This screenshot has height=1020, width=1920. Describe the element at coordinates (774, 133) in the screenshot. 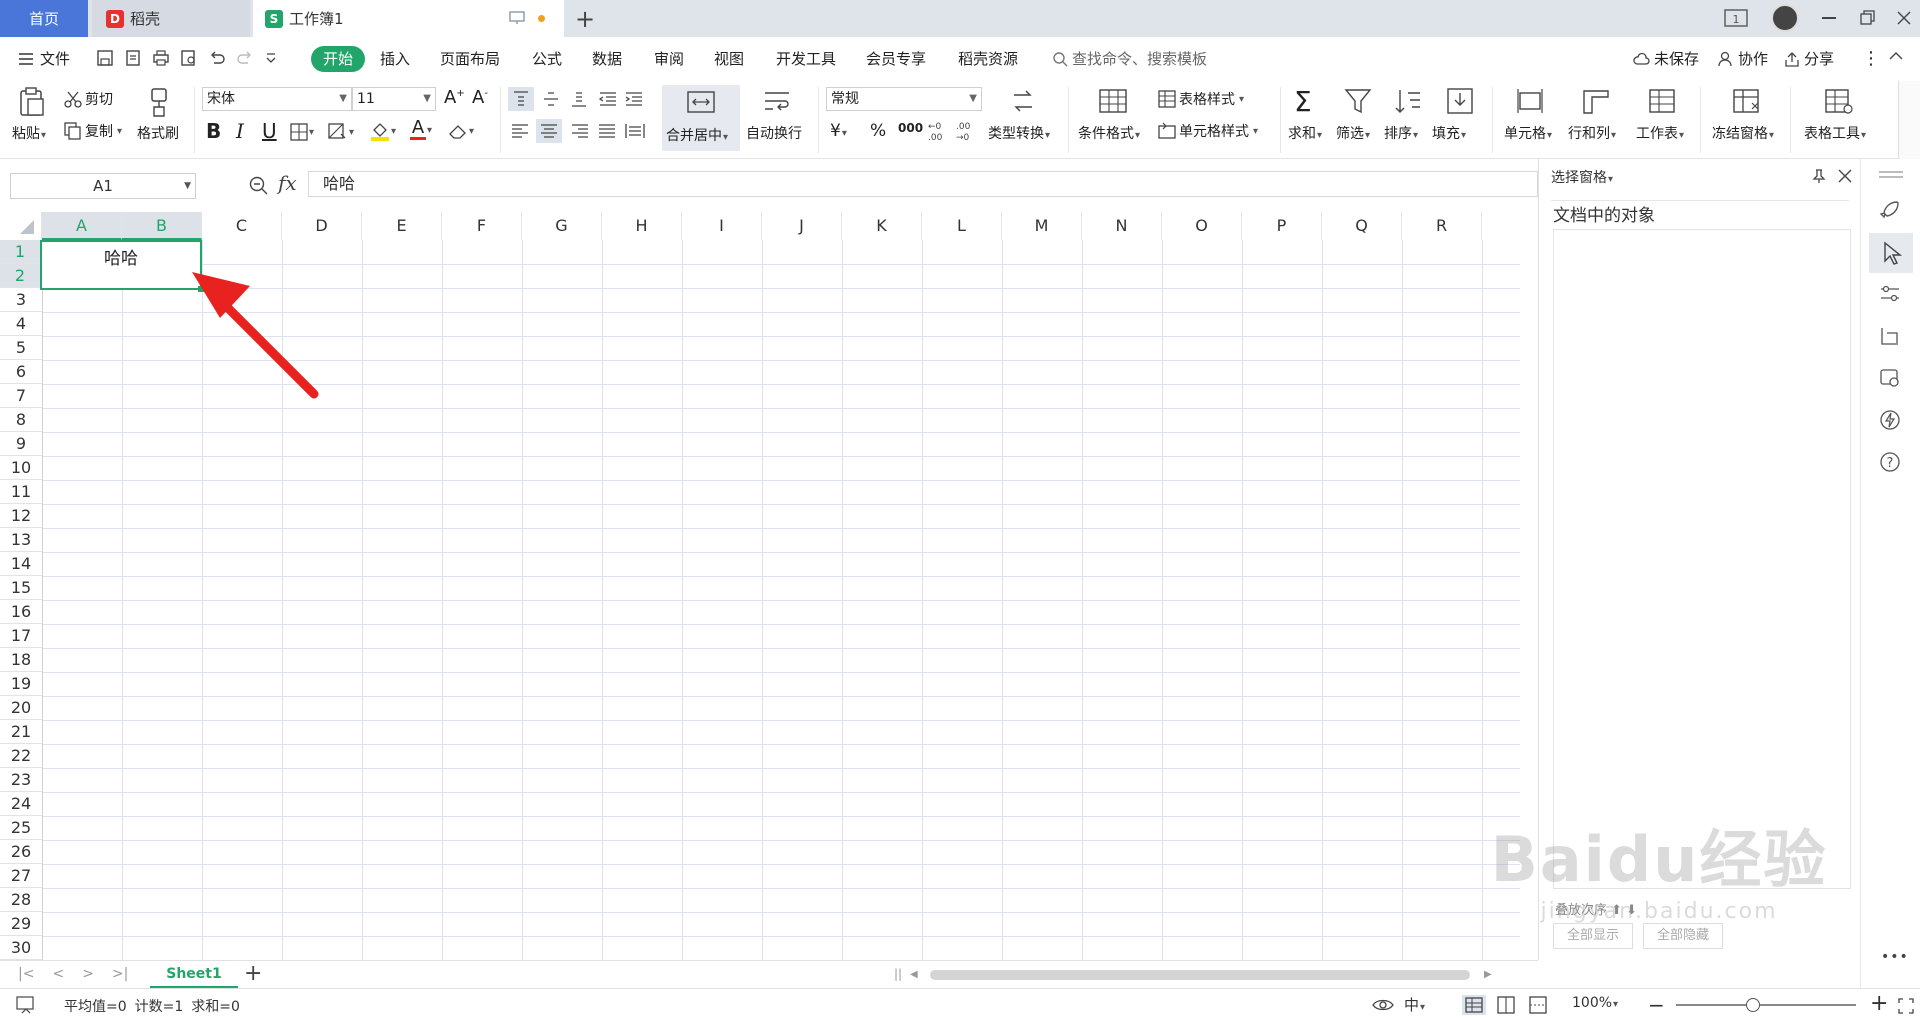

I see `wrap-text-button: 自动换行` at that location.